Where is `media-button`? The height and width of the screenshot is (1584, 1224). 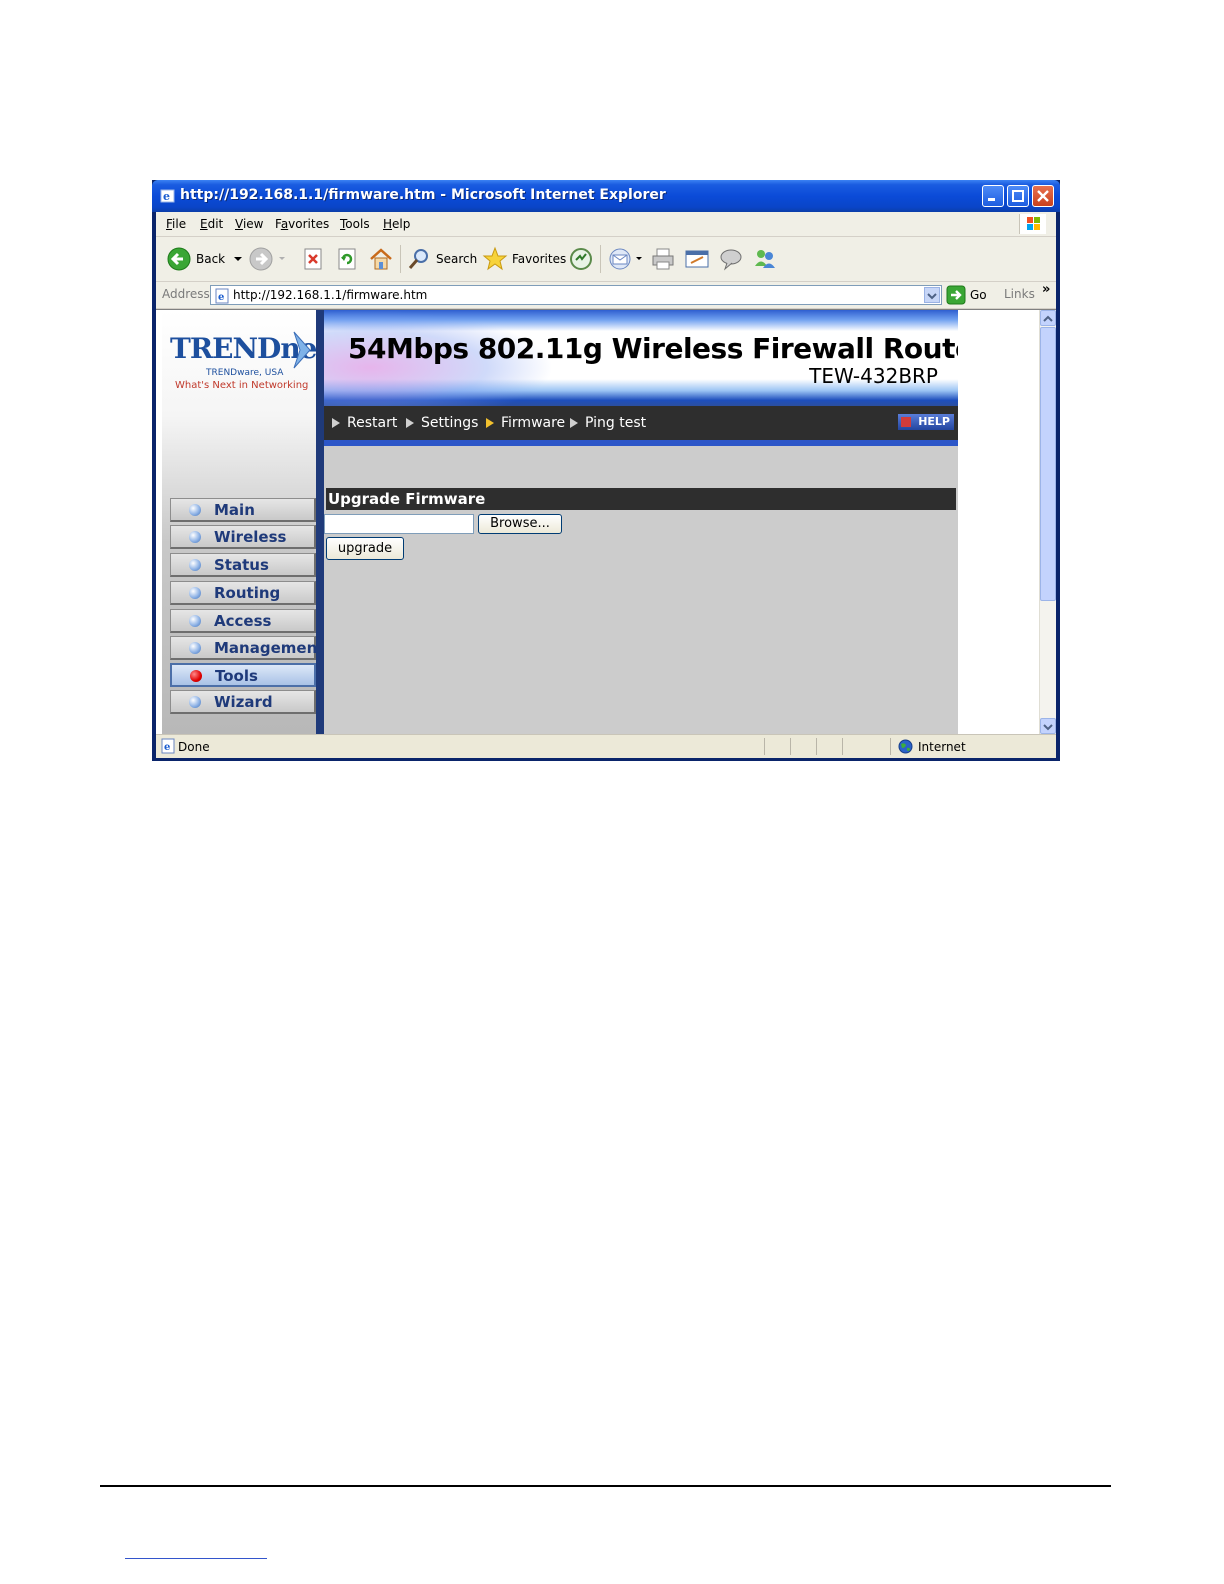 media-button is located at coordinates (581, 259).